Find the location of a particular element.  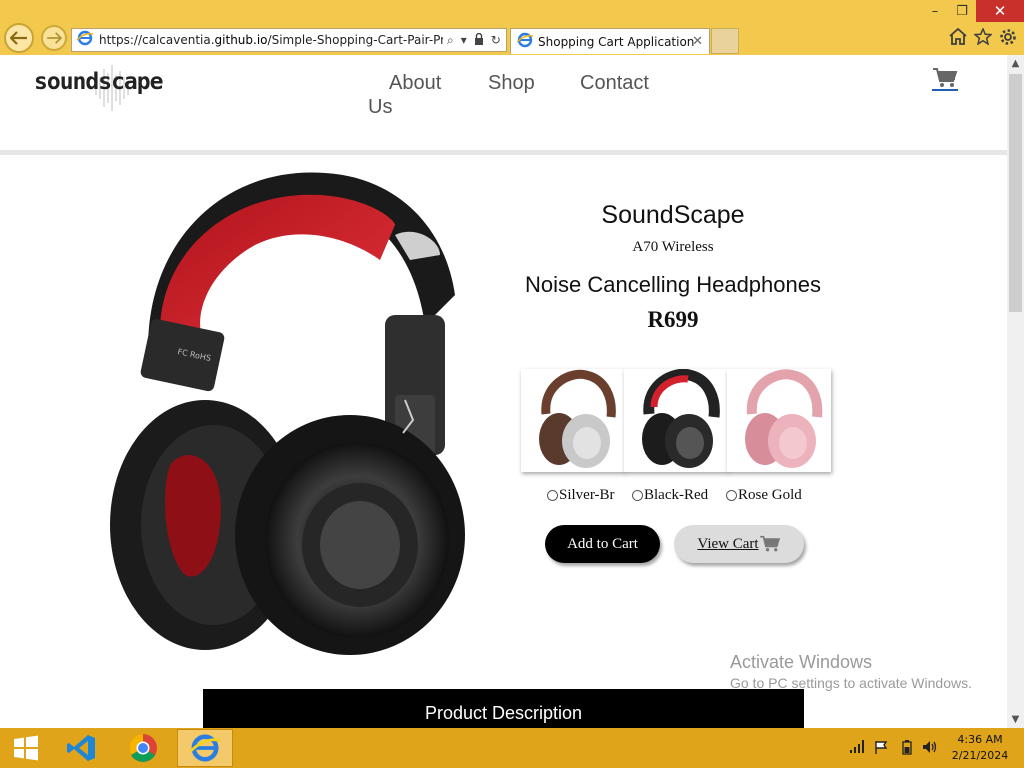

home-icon is located at coordinates (958, 38).